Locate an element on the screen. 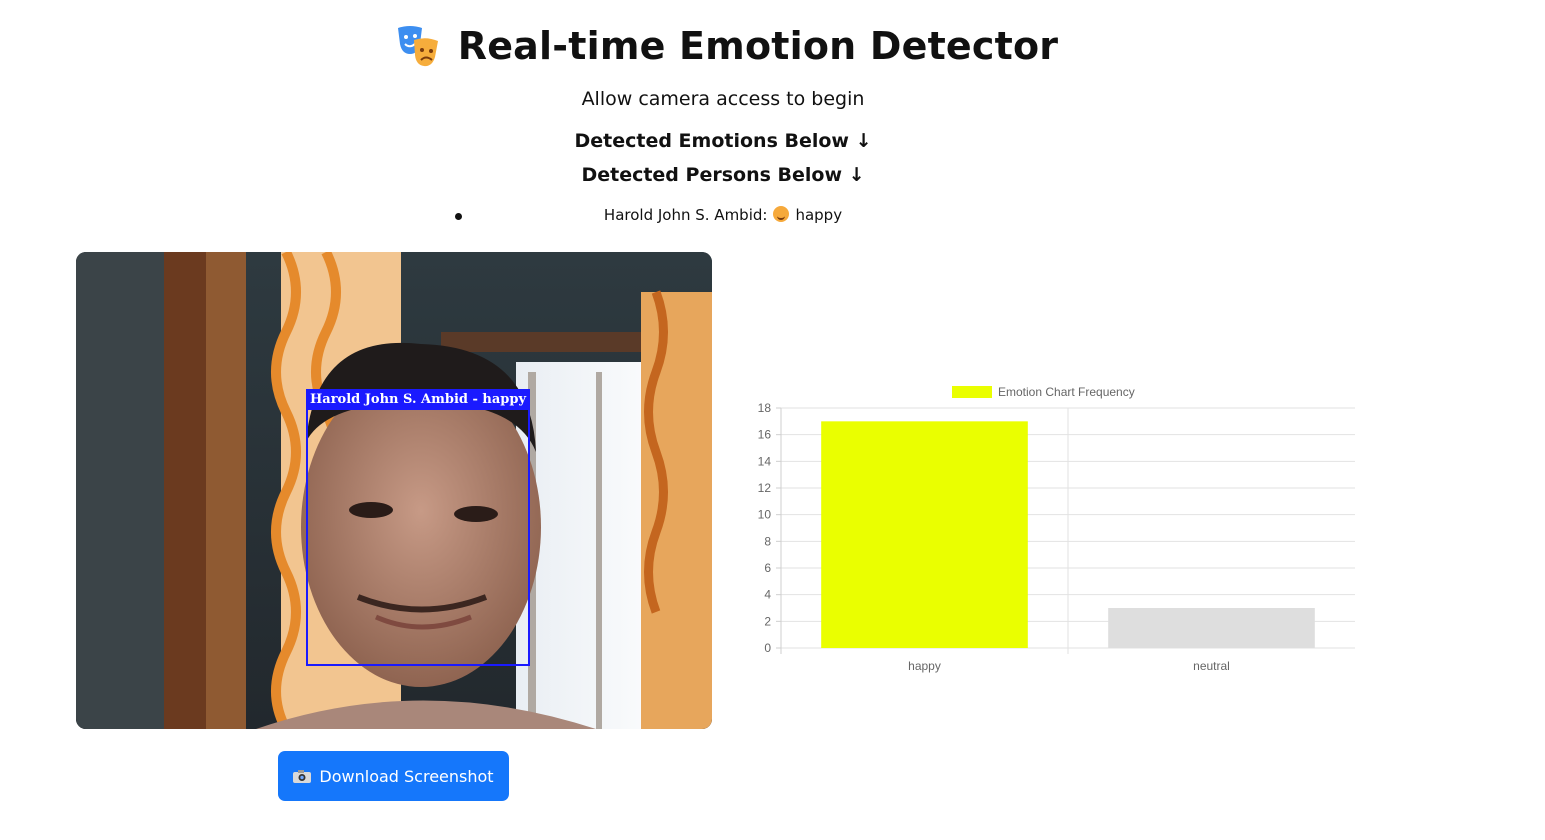 The height and width of the screenshot is (840, 1545). person-name: Harold John S. Ambid: is located at coordinates (685, 215).